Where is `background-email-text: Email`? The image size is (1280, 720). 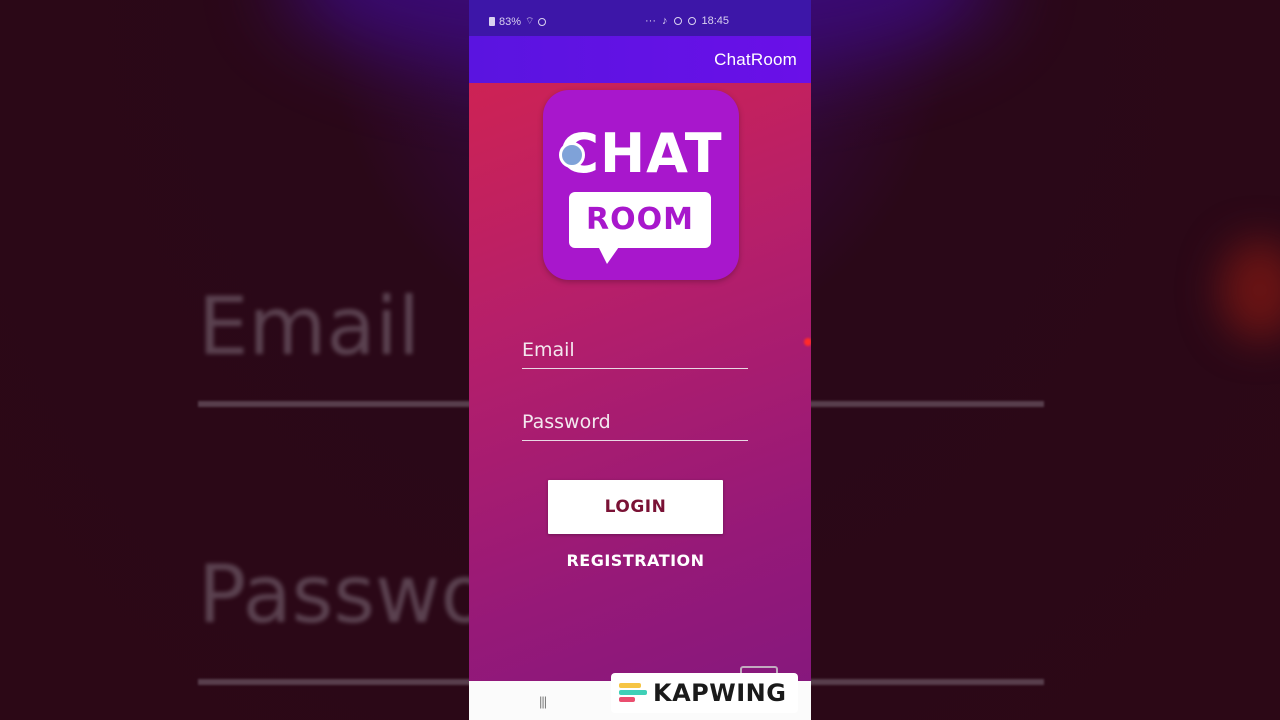
background-email-text: Email is located at coordinates (309, 326).